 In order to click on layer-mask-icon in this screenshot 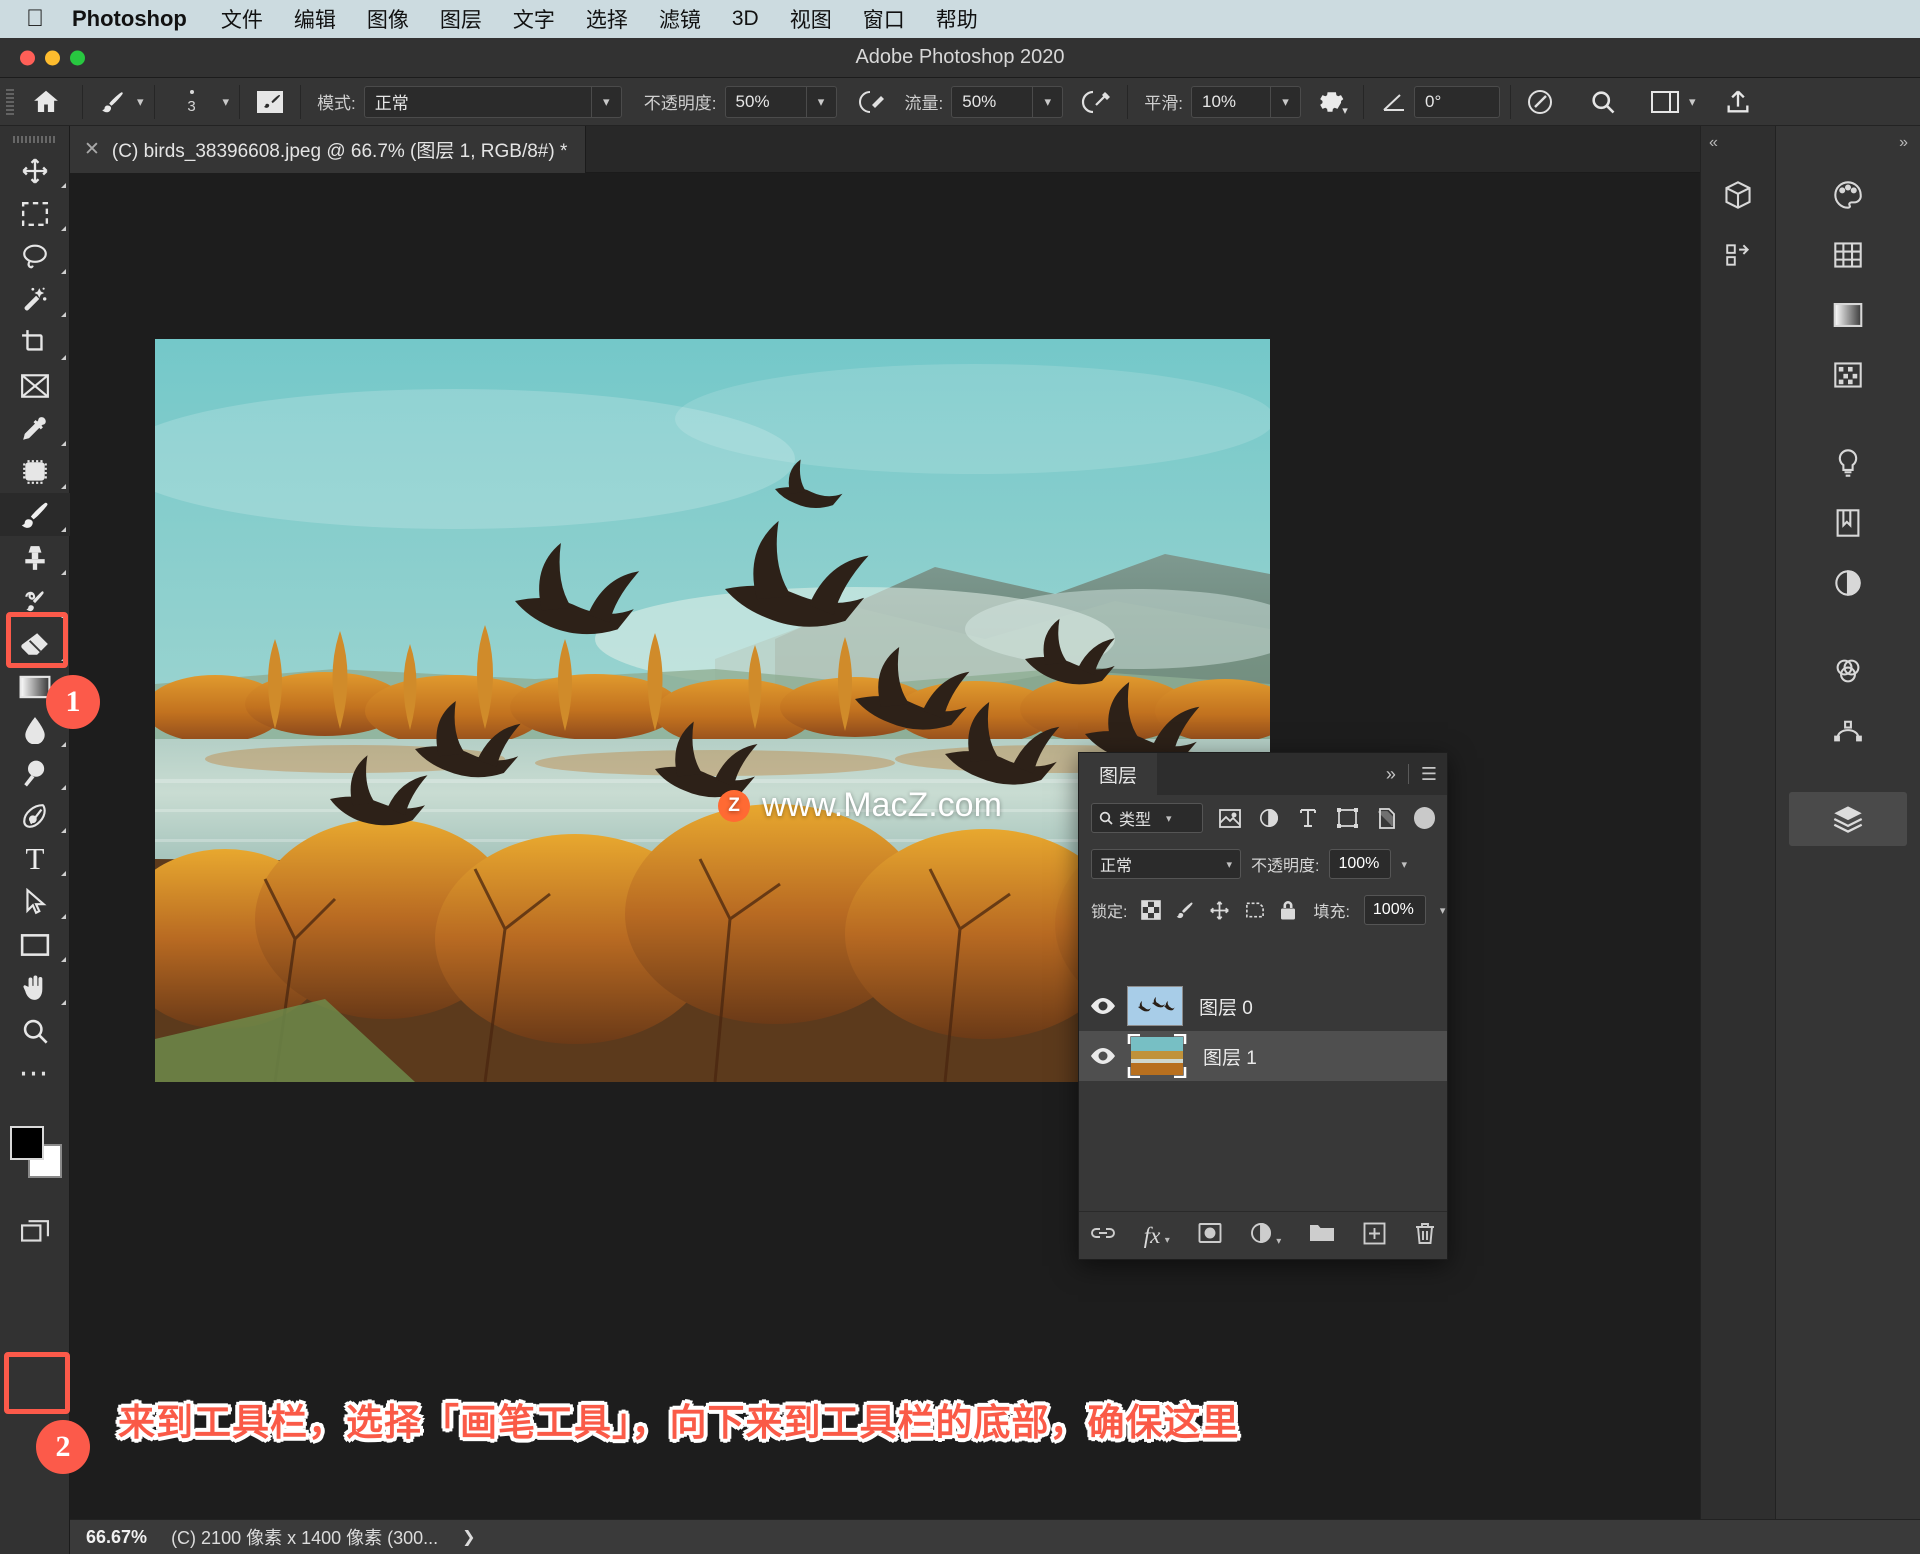, I will do `click(1210, 1235)`.